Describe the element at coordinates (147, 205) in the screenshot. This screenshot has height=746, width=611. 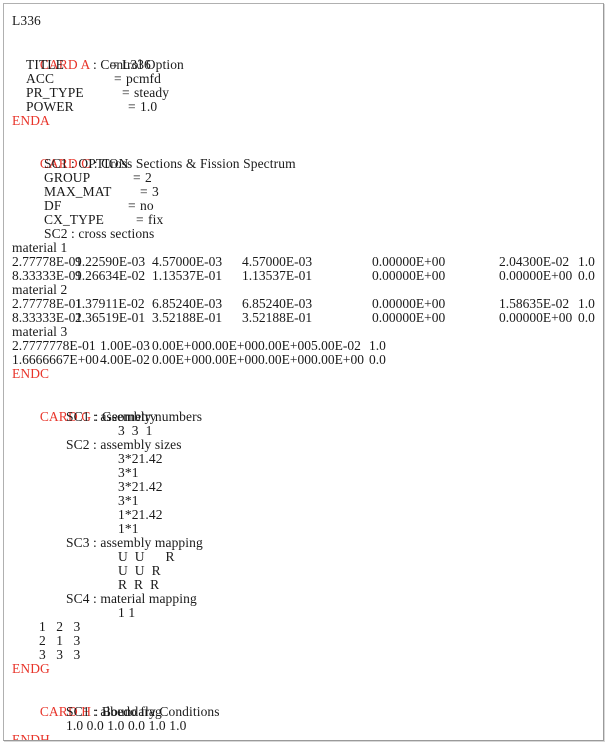
I see `entry-value: no` at that location.